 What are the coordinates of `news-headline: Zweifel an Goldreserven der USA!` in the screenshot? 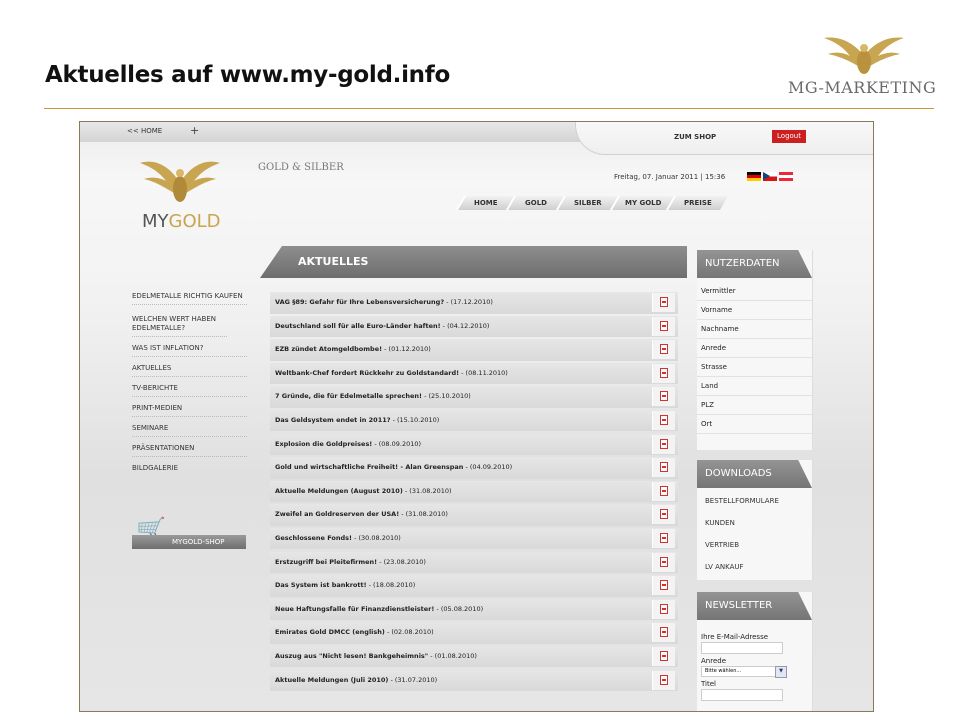 It's located at (337, 514).